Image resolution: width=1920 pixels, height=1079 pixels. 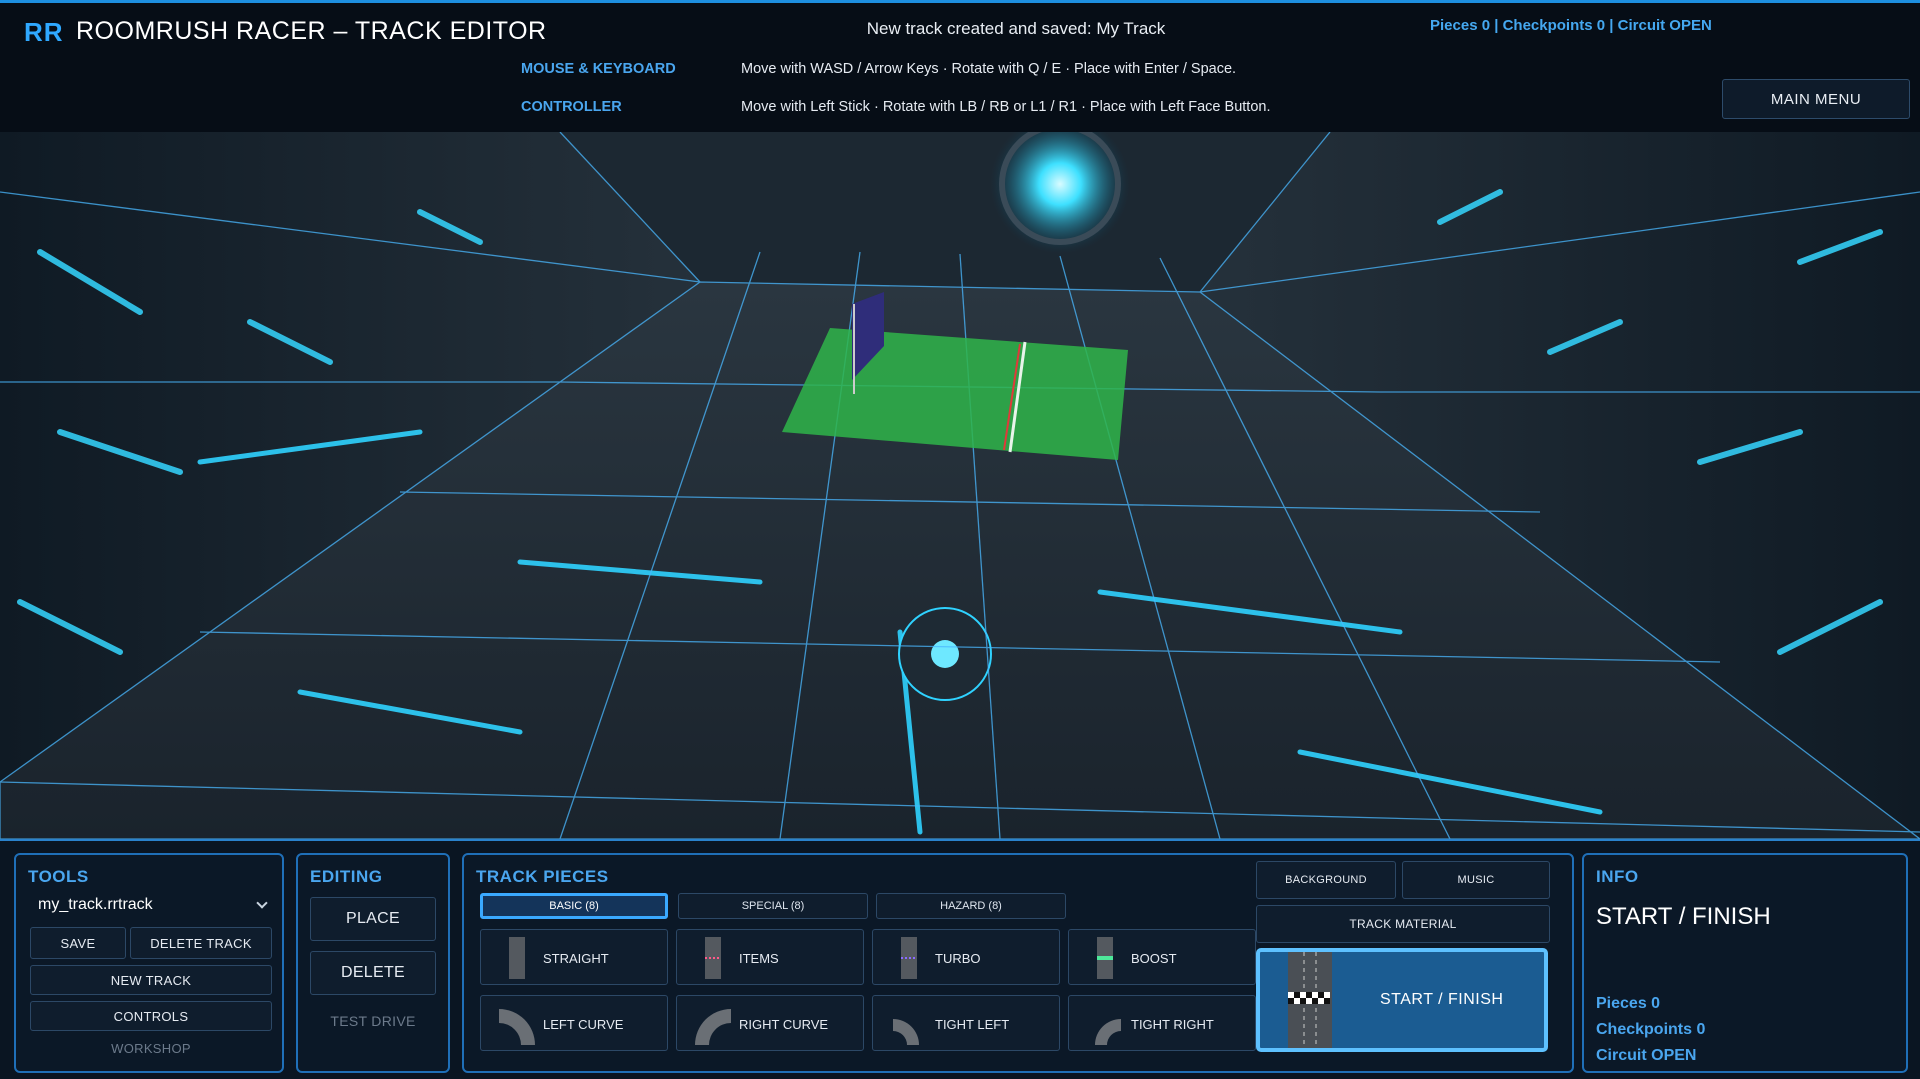 I want to click on controls-button: CONTROLS, so click(x=151, y=1016).